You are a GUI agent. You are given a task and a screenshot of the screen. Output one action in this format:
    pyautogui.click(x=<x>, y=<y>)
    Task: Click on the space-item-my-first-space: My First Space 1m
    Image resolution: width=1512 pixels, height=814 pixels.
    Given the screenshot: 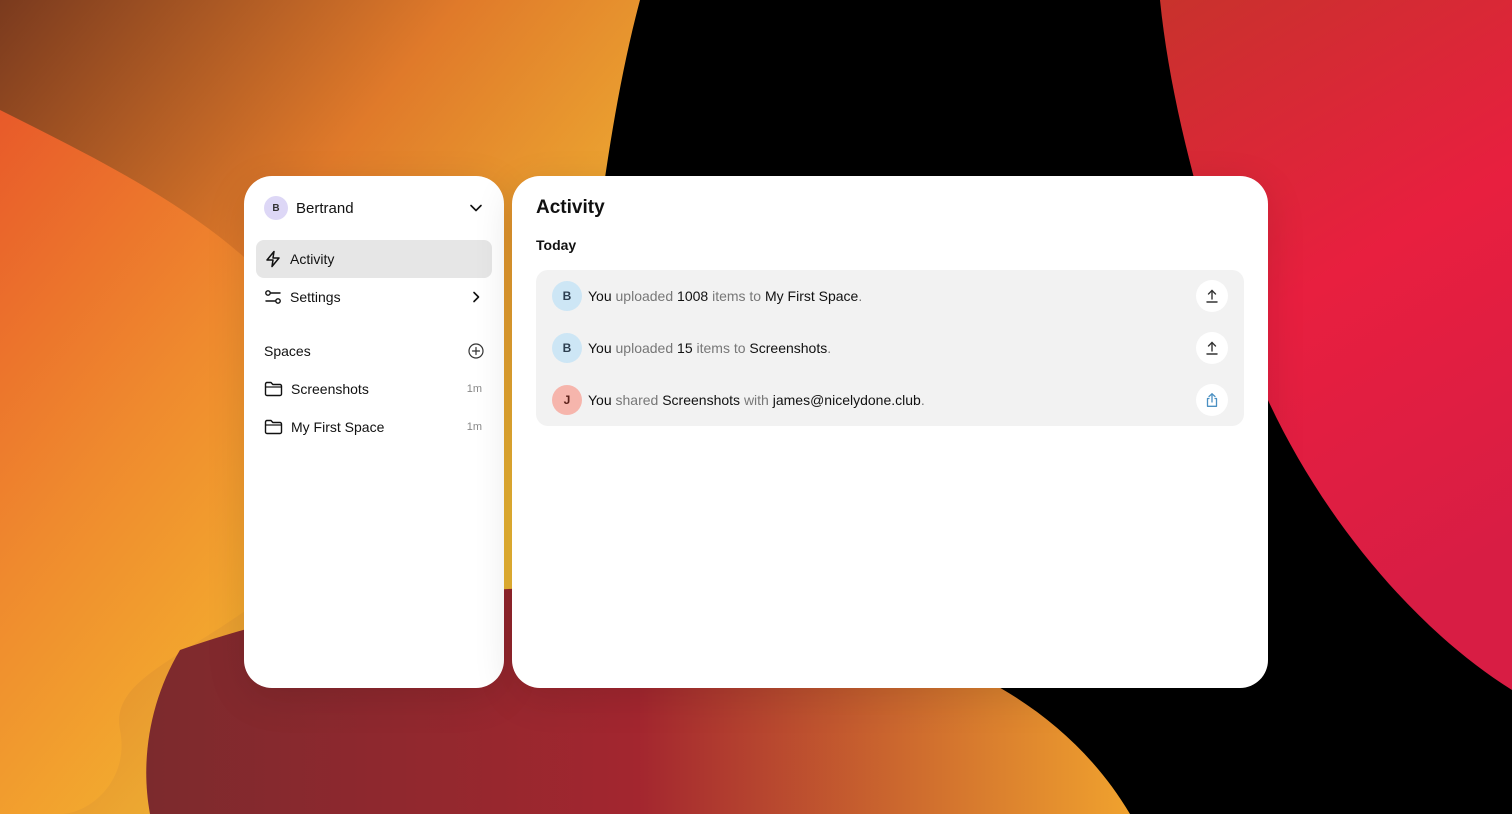 What is the action you would take?
    pyautogui.click(x=374, y=427)
    